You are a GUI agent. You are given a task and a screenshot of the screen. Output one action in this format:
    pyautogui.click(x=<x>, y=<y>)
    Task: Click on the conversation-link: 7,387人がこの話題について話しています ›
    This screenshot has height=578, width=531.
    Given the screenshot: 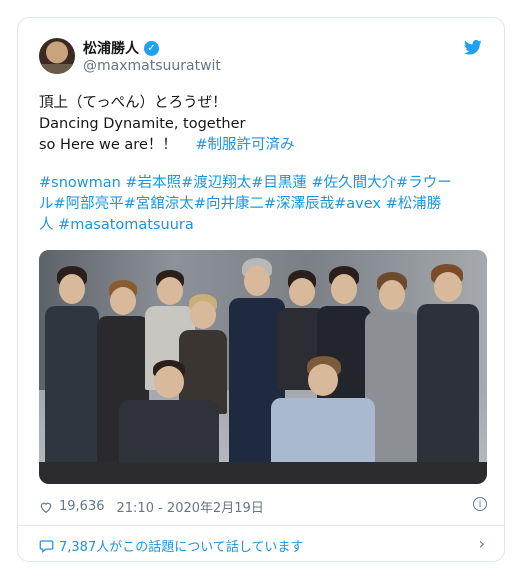 What is the action you would take?
    pyautogui.click(x=263, y=544)
    